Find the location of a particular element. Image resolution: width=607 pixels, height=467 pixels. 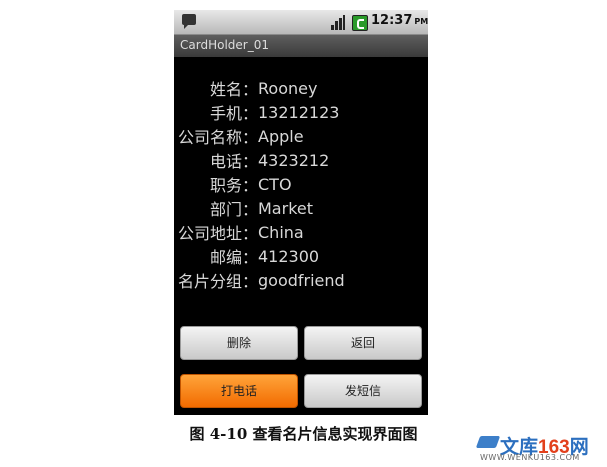

back-button: 返回 is located at coordinates (363, 343).